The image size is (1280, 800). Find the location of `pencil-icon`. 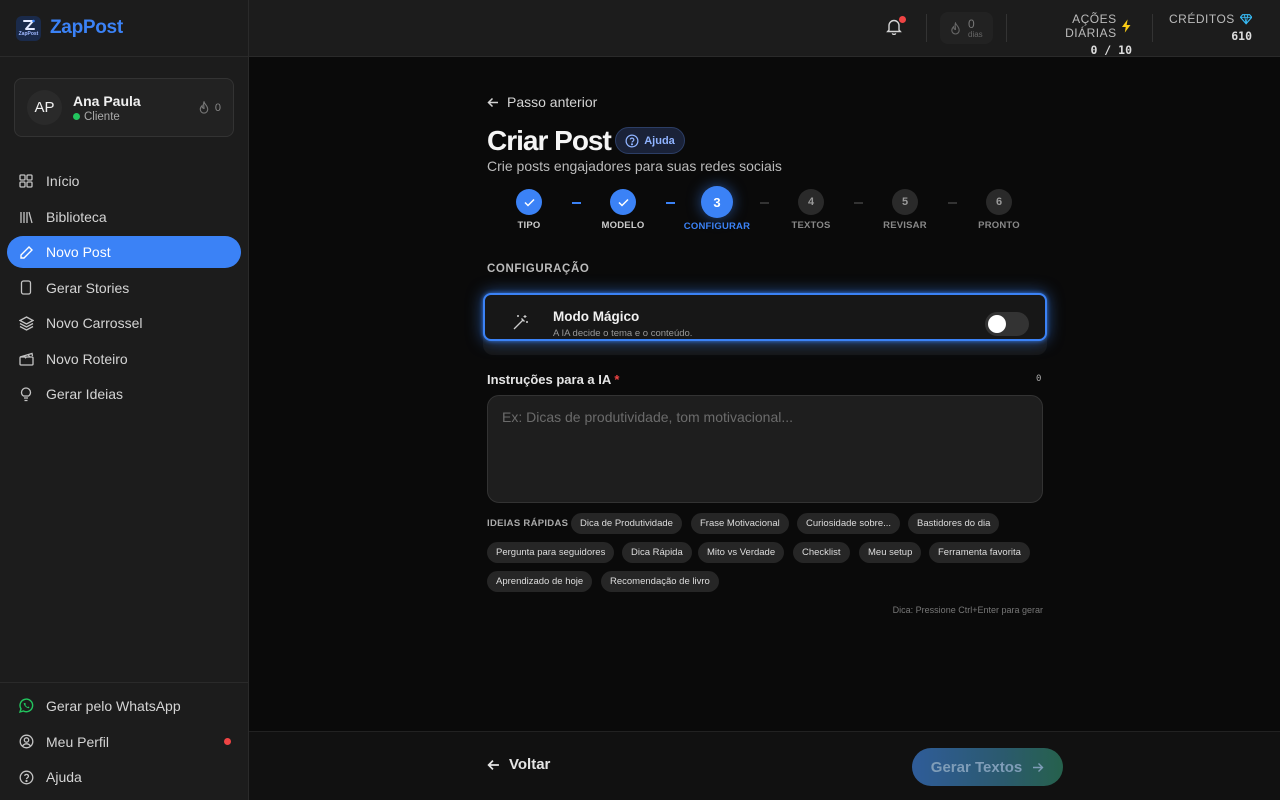

pencil-icon is located at coordinates (26, 252).